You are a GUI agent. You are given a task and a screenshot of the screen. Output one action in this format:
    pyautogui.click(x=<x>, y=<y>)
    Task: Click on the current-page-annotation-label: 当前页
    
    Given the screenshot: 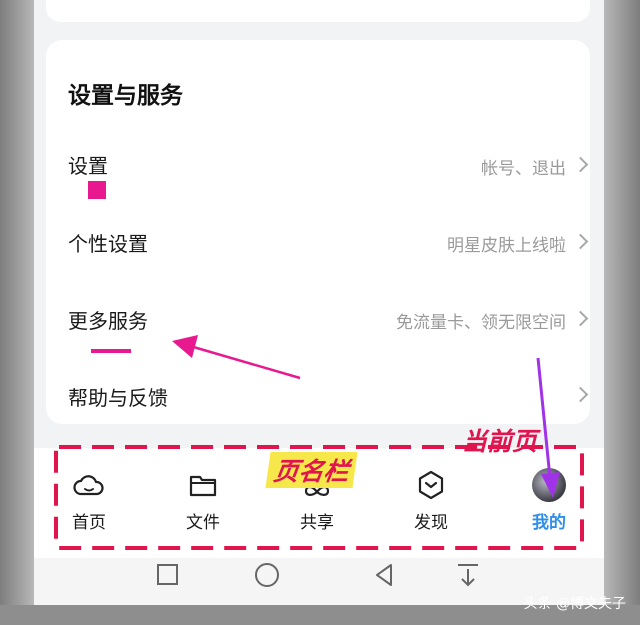 What is the action you would take?
    pyautogui.click(x=500, y=441)
    